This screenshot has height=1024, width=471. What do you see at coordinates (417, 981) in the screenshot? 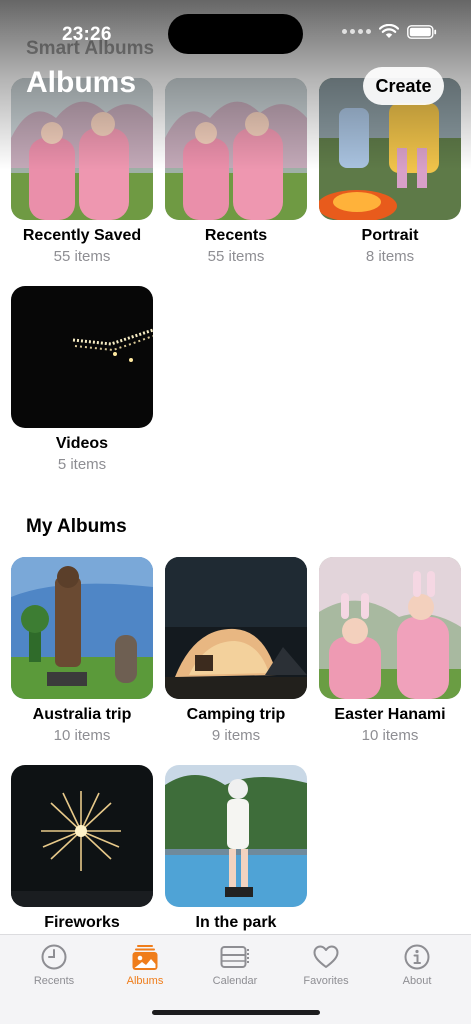
I see `tab-label: About` at bounding box center [417, 981].